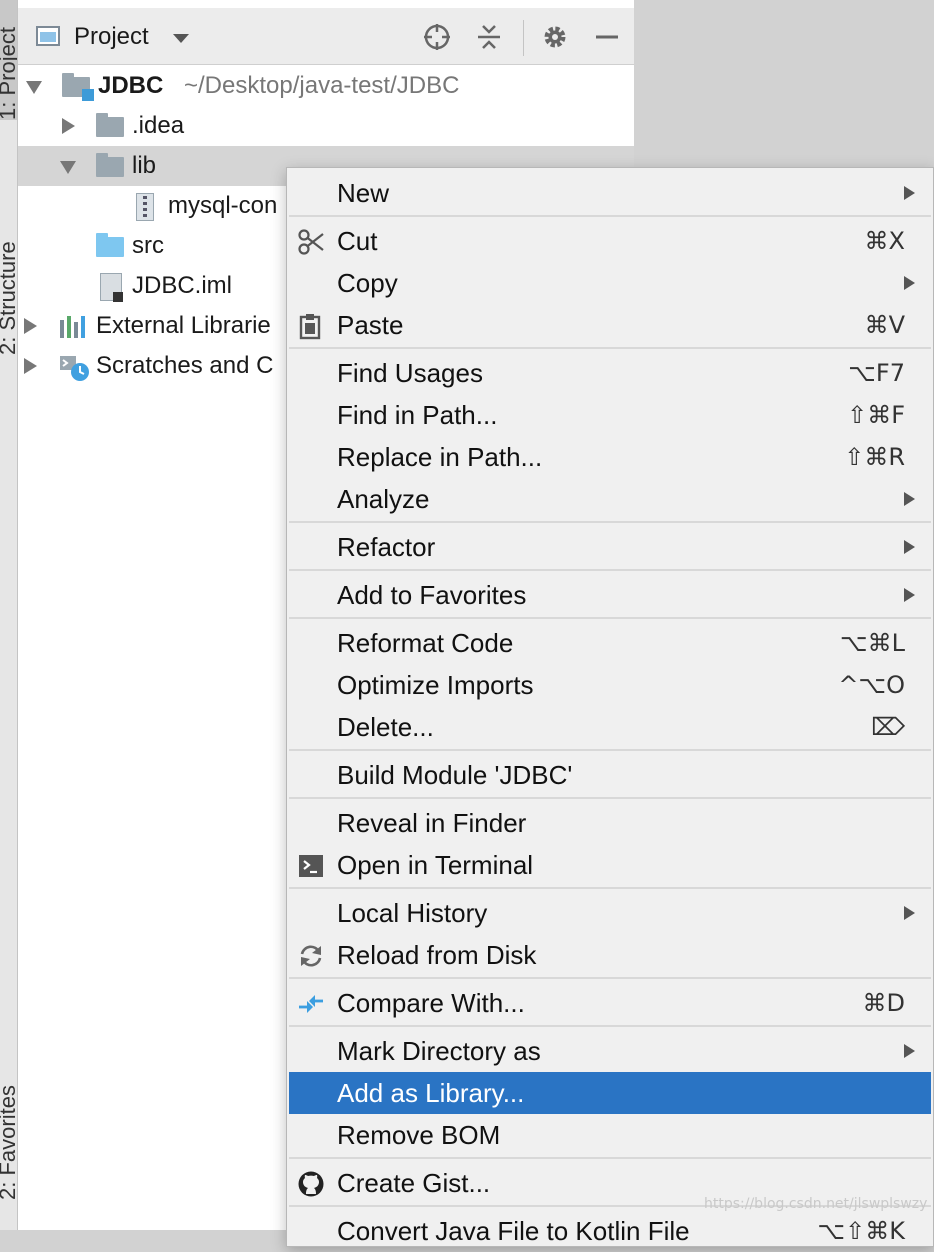 The width and height of the screenshot is (934, 1252). What do you see at coordinates (610, 1135) in the screenshot?
I see `menu-item-remove-bom: Remove BOM` at bounding box center [610, 1135].